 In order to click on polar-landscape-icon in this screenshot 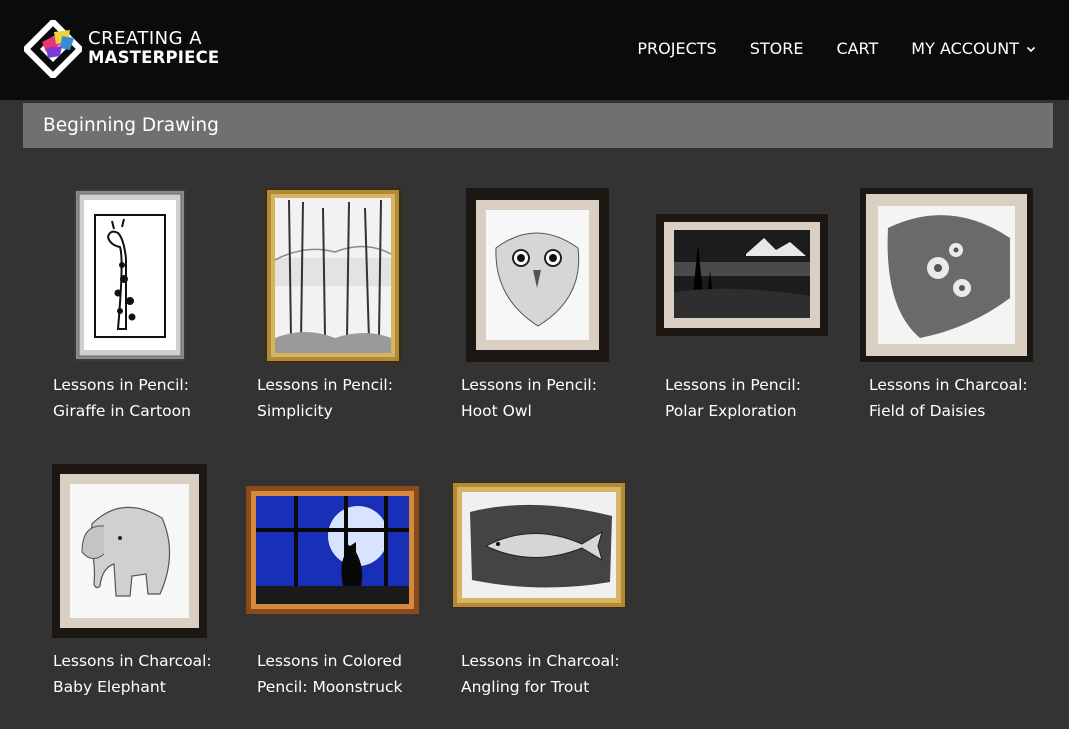, I will do `click(742, 275)`.